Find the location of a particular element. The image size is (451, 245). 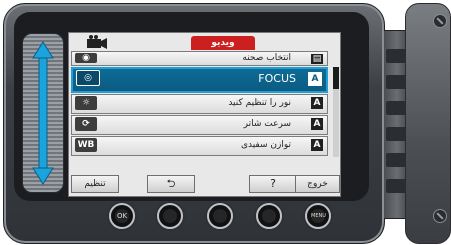

focus-icon: ◎ is located at coordinates (88, 78).